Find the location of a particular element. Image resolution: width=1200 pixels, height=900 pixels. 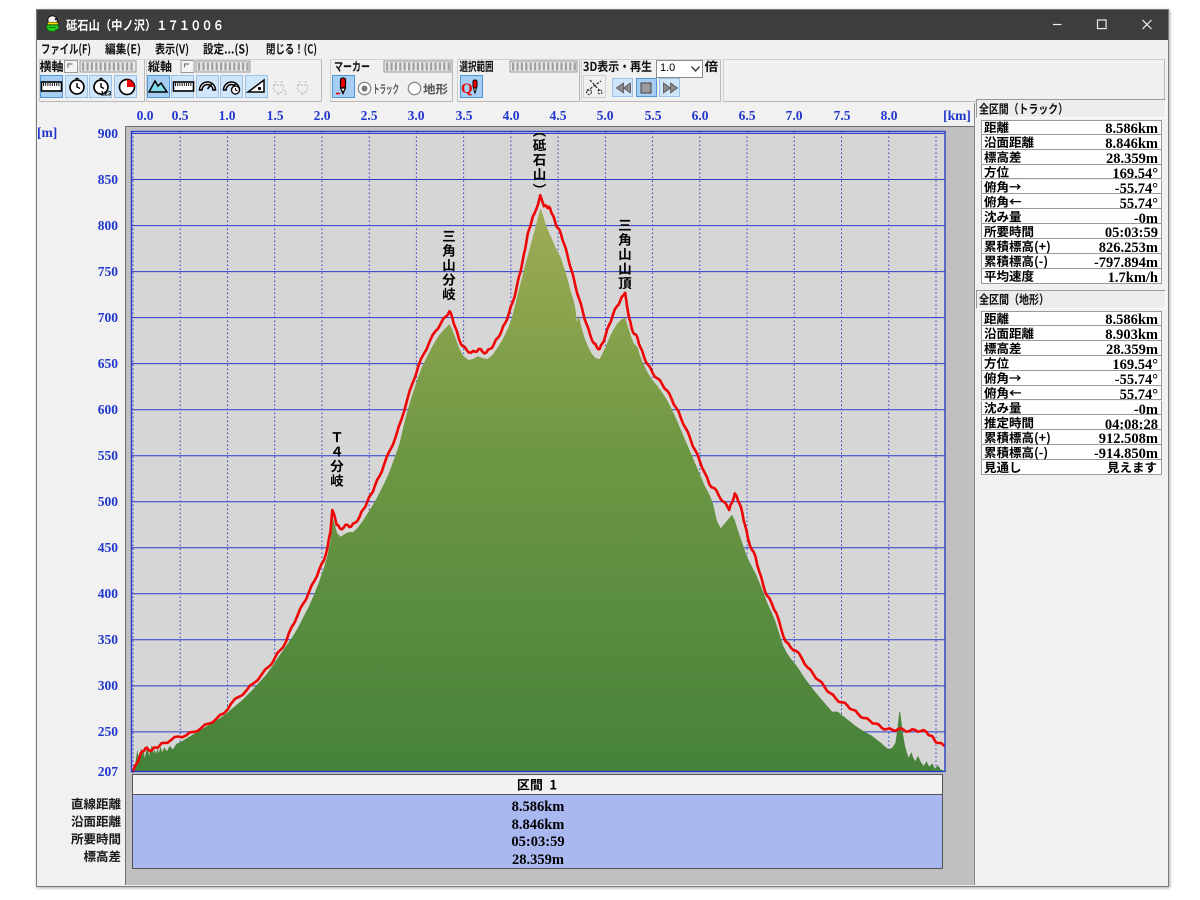

svg-text: Q is located at coordinates (467, 89).